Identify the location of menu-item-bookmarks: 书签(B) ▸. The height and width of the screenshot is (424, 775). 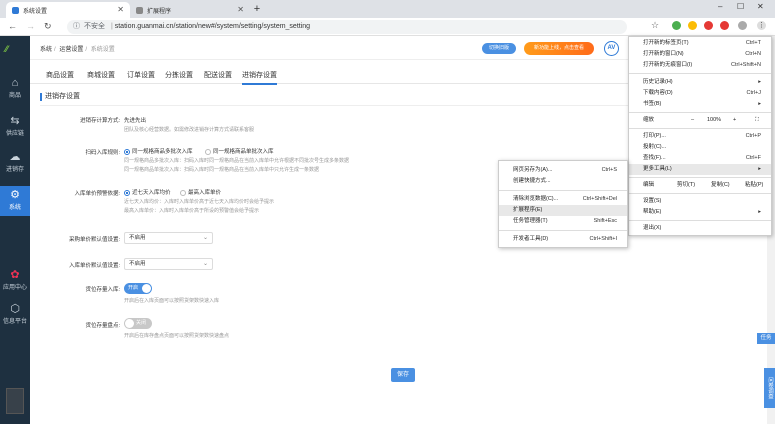
(700, 104).